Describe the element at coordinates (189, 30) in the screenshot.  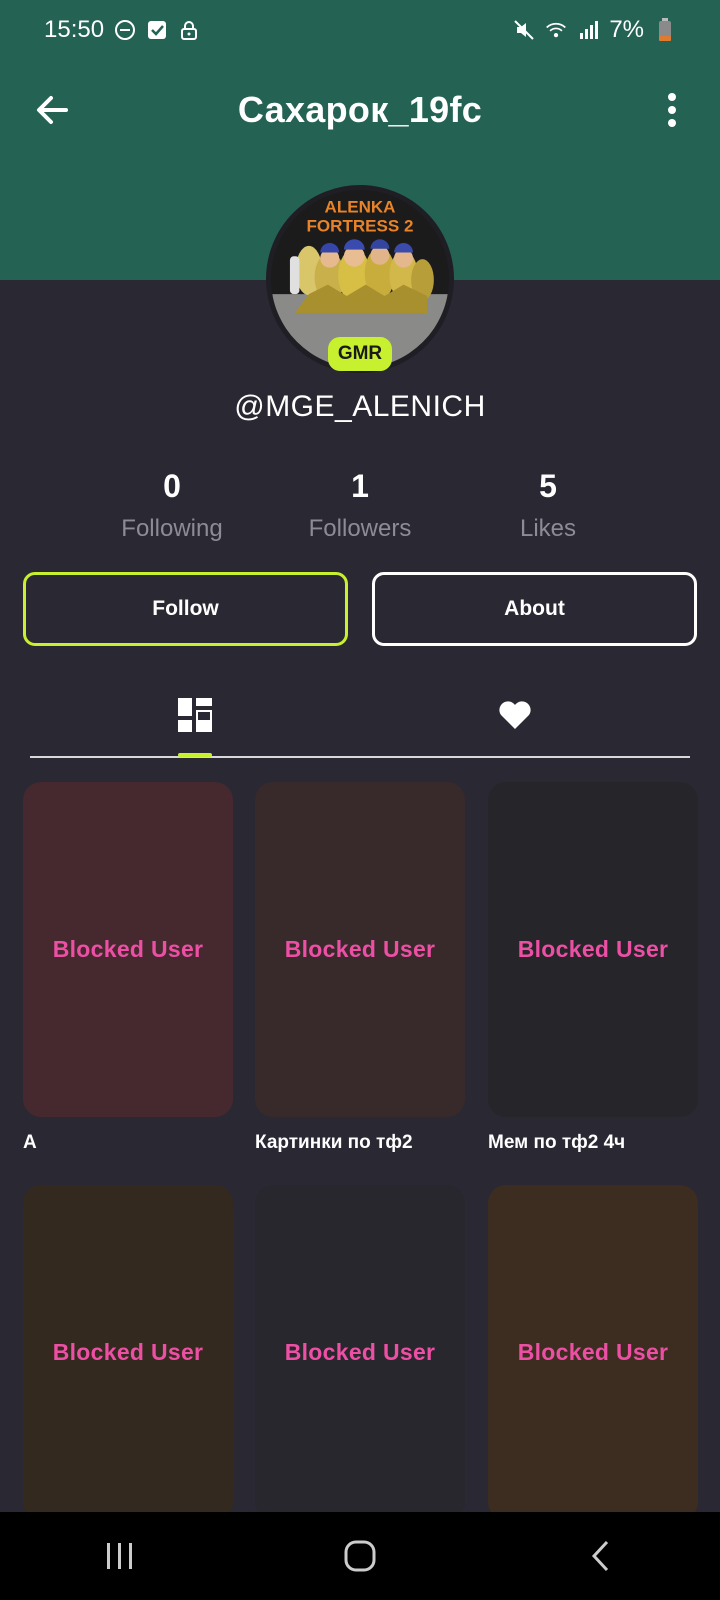
I see `lock-icon` at that location.